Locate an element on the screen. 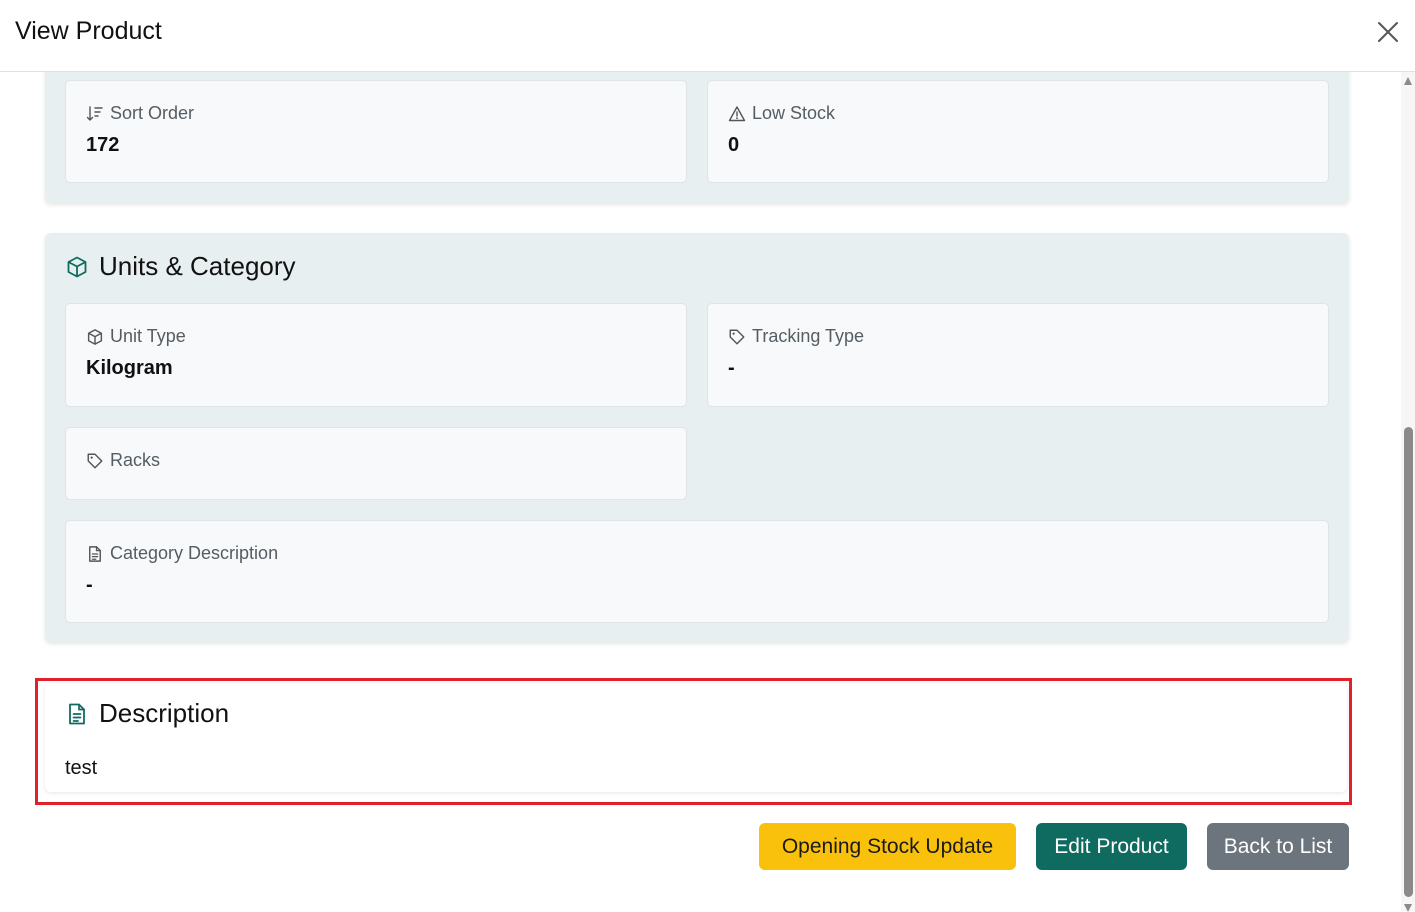 The height and width of the screenshot is (912, 1415). vertical-scrollbar is located at coordinates (1408, 492).